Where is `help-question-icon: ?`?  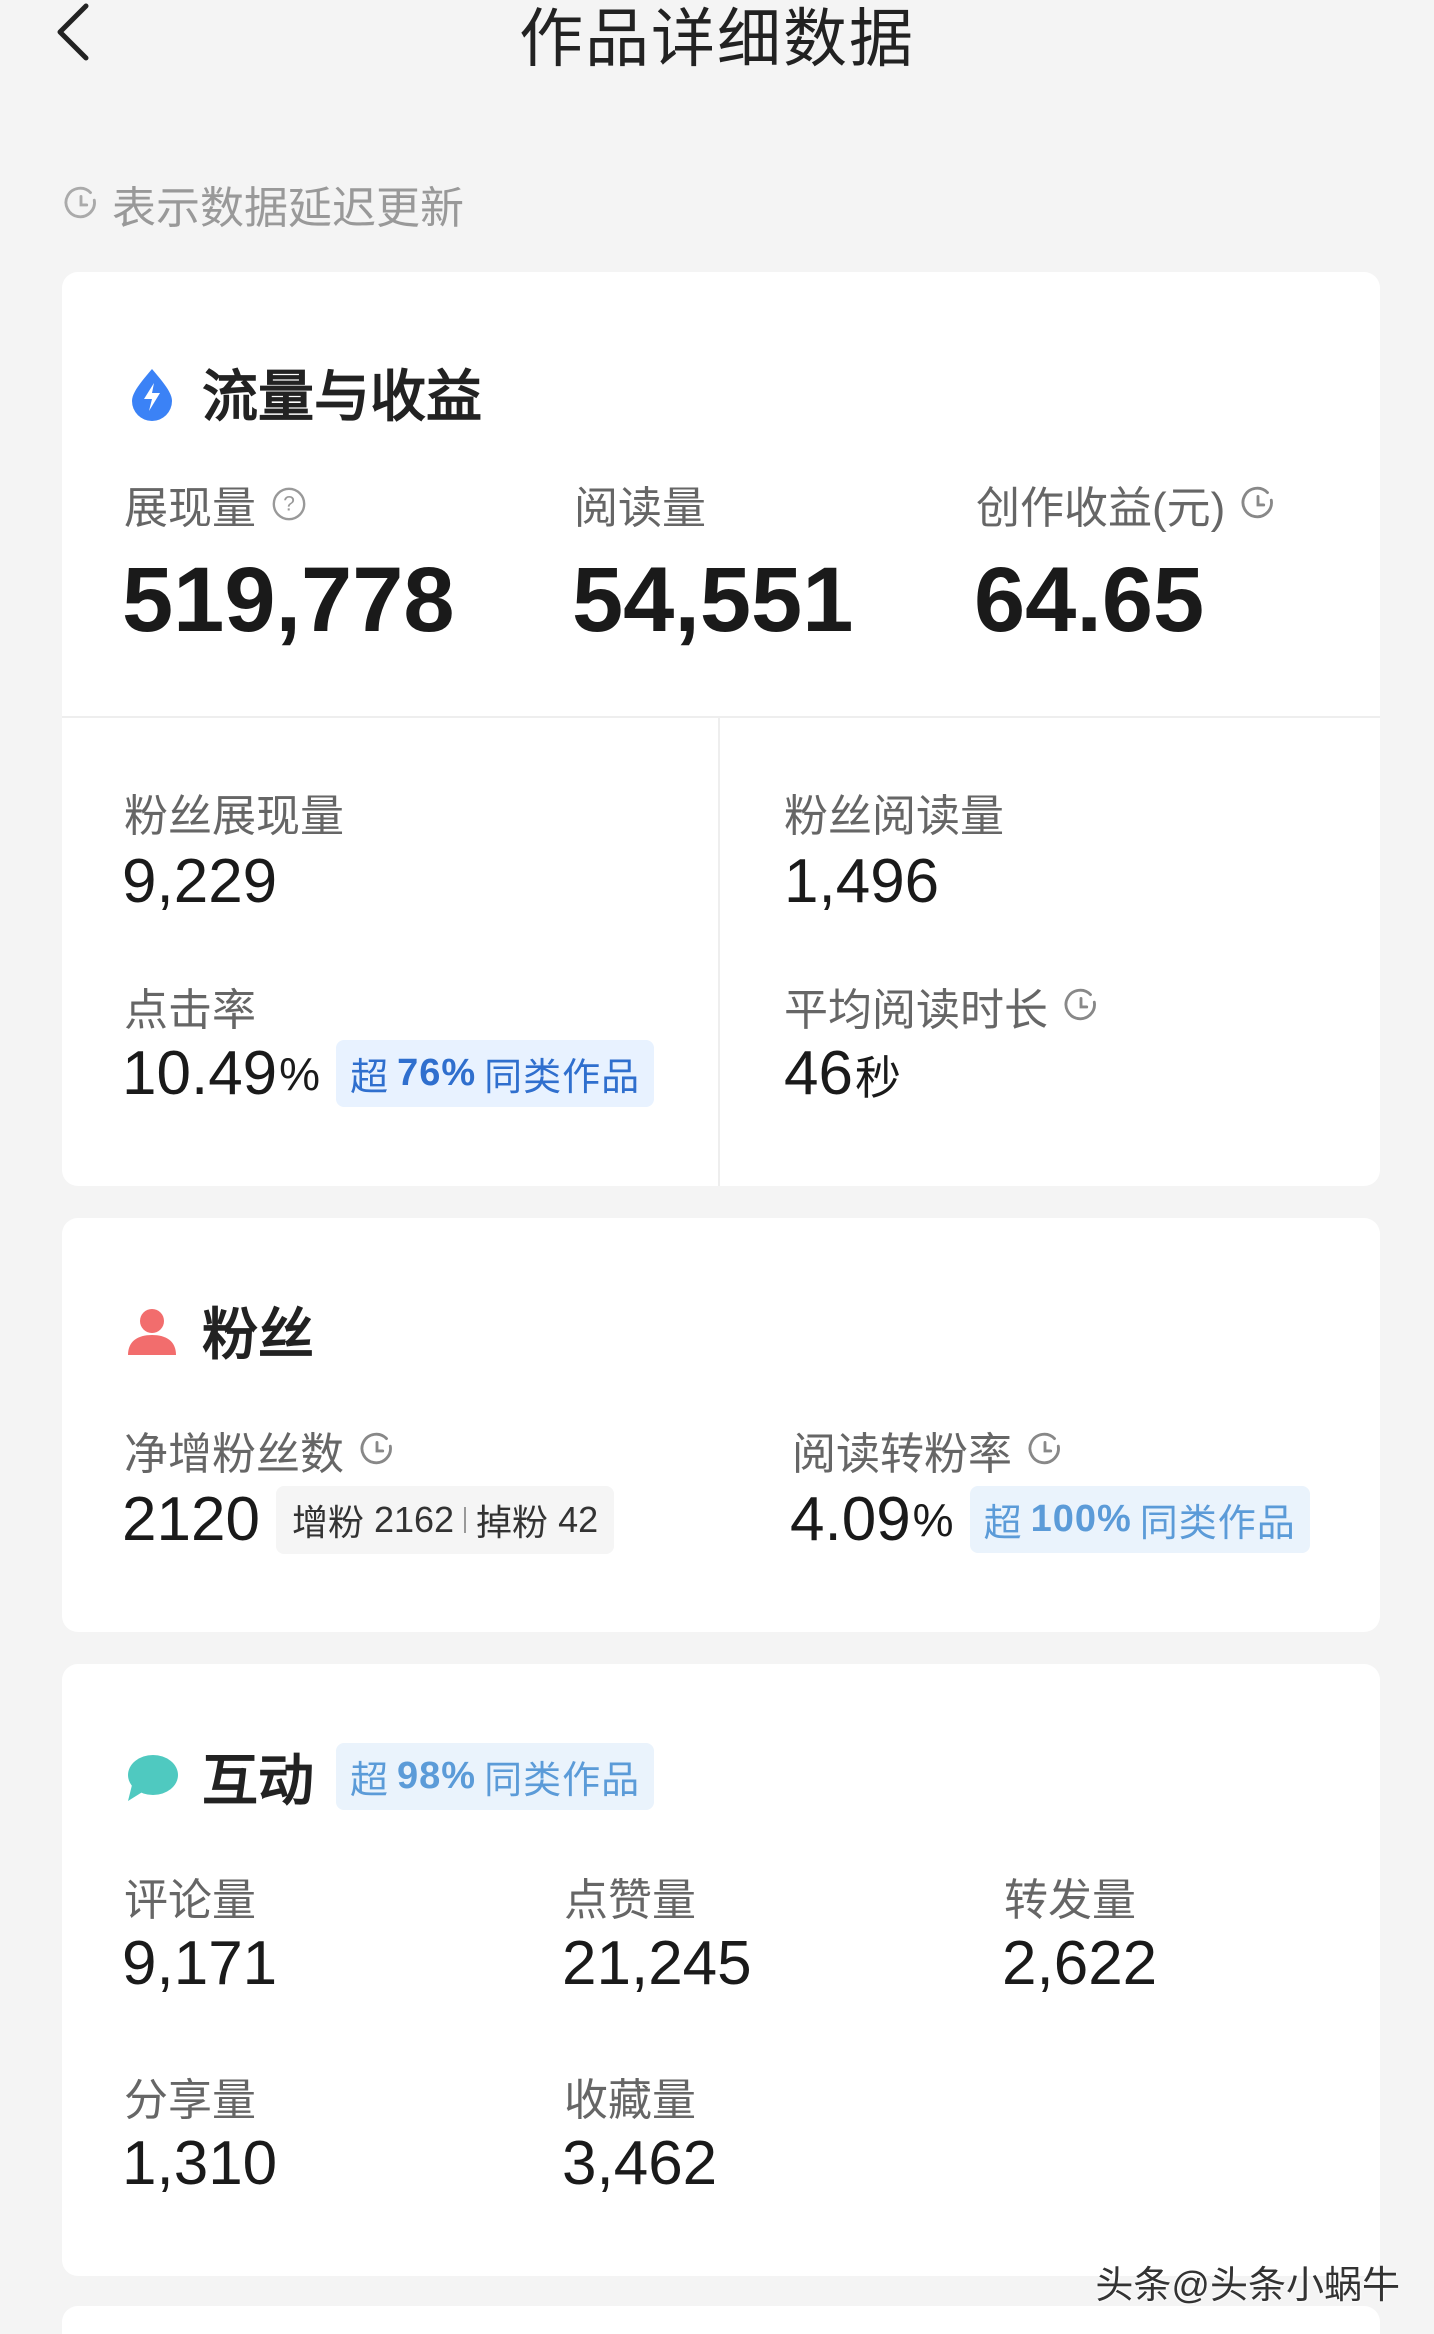
help-question-icon: ? is located at coordinates (289, 504).